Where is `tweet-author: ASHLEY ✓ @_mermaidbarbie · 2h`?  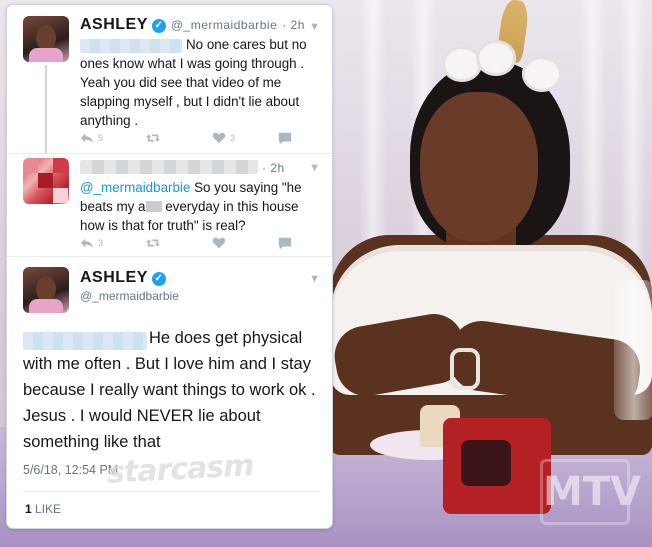
tweet-author: ASHLEY ✓ @_mermaidbarbie · 2h is located at coordinates (192, 25).